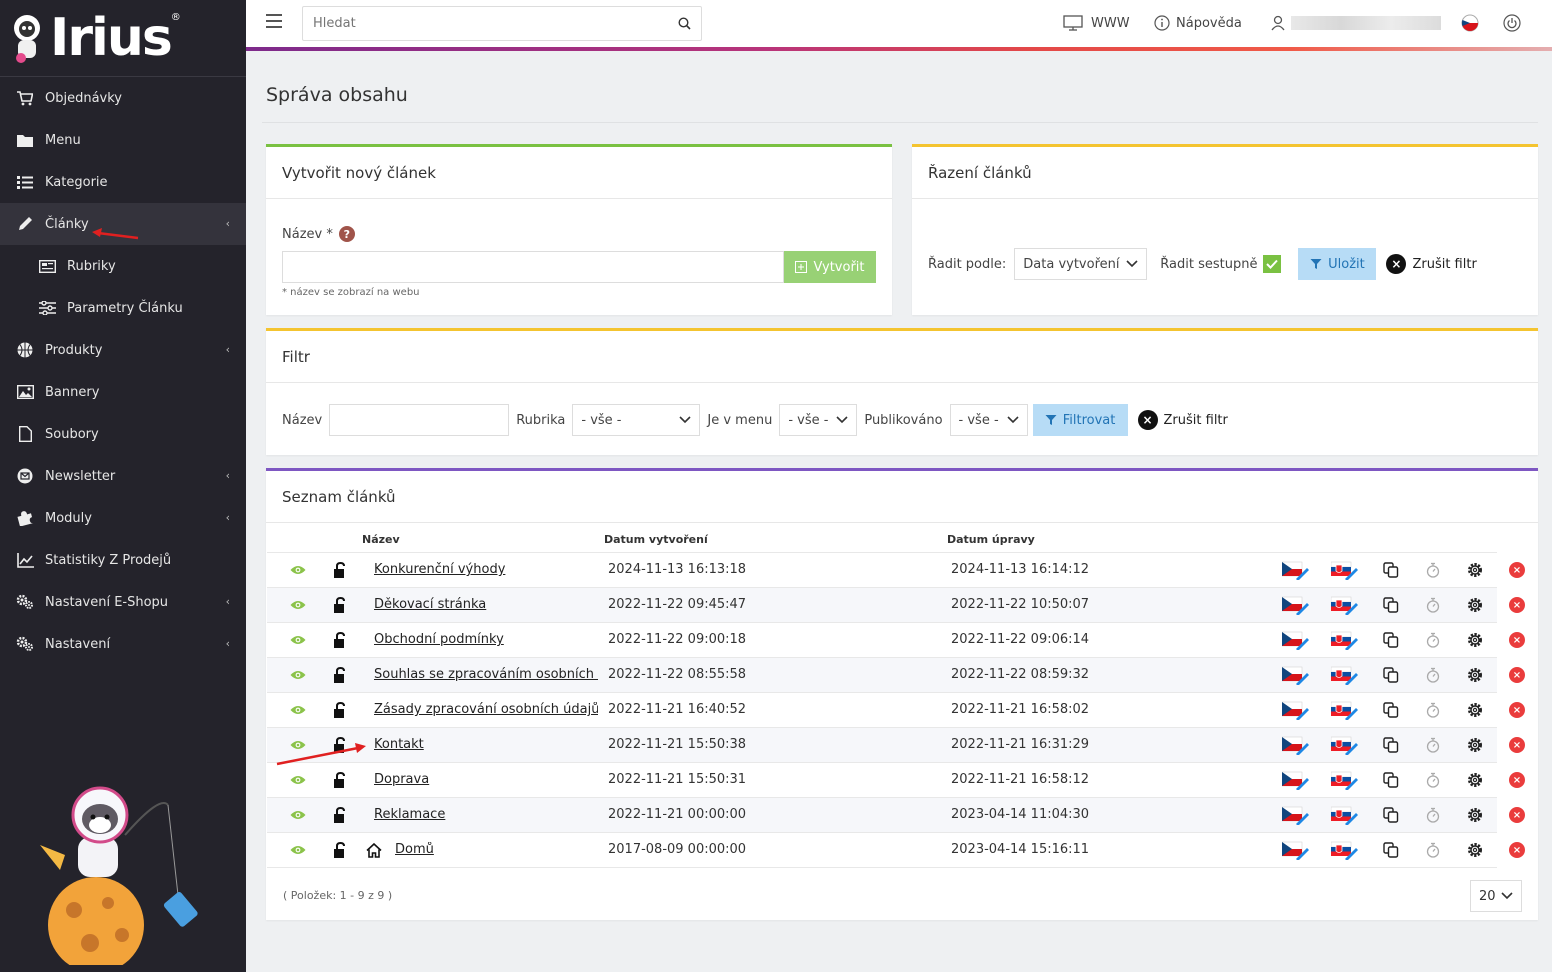  I want to click on column-header-name: Název, so click(381, 539).